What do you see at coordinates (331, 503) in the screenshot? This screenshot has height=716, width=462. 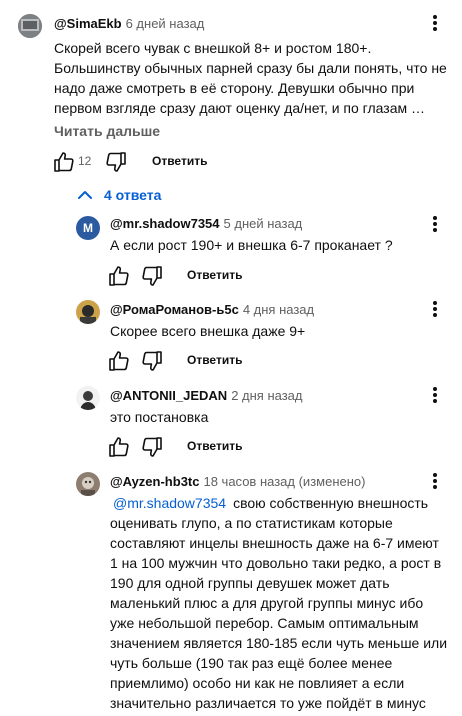 I see `comment-line-text: свою собственную внешность` at bounding box center [331, 503].